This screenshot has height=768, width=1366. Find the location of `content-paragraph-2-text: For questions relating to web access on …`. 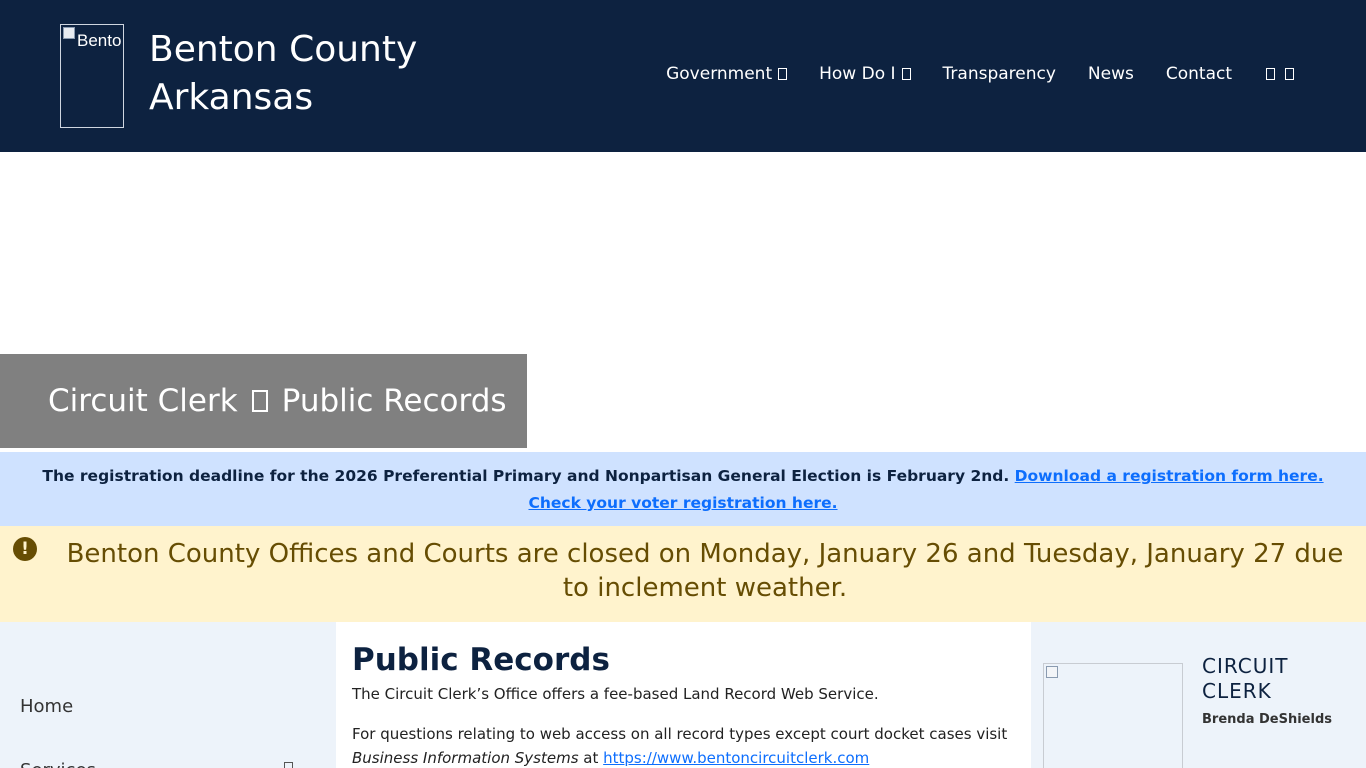

content-paragraph-2-text: For questions relating to web access on … is located at coordinates (680, 734).